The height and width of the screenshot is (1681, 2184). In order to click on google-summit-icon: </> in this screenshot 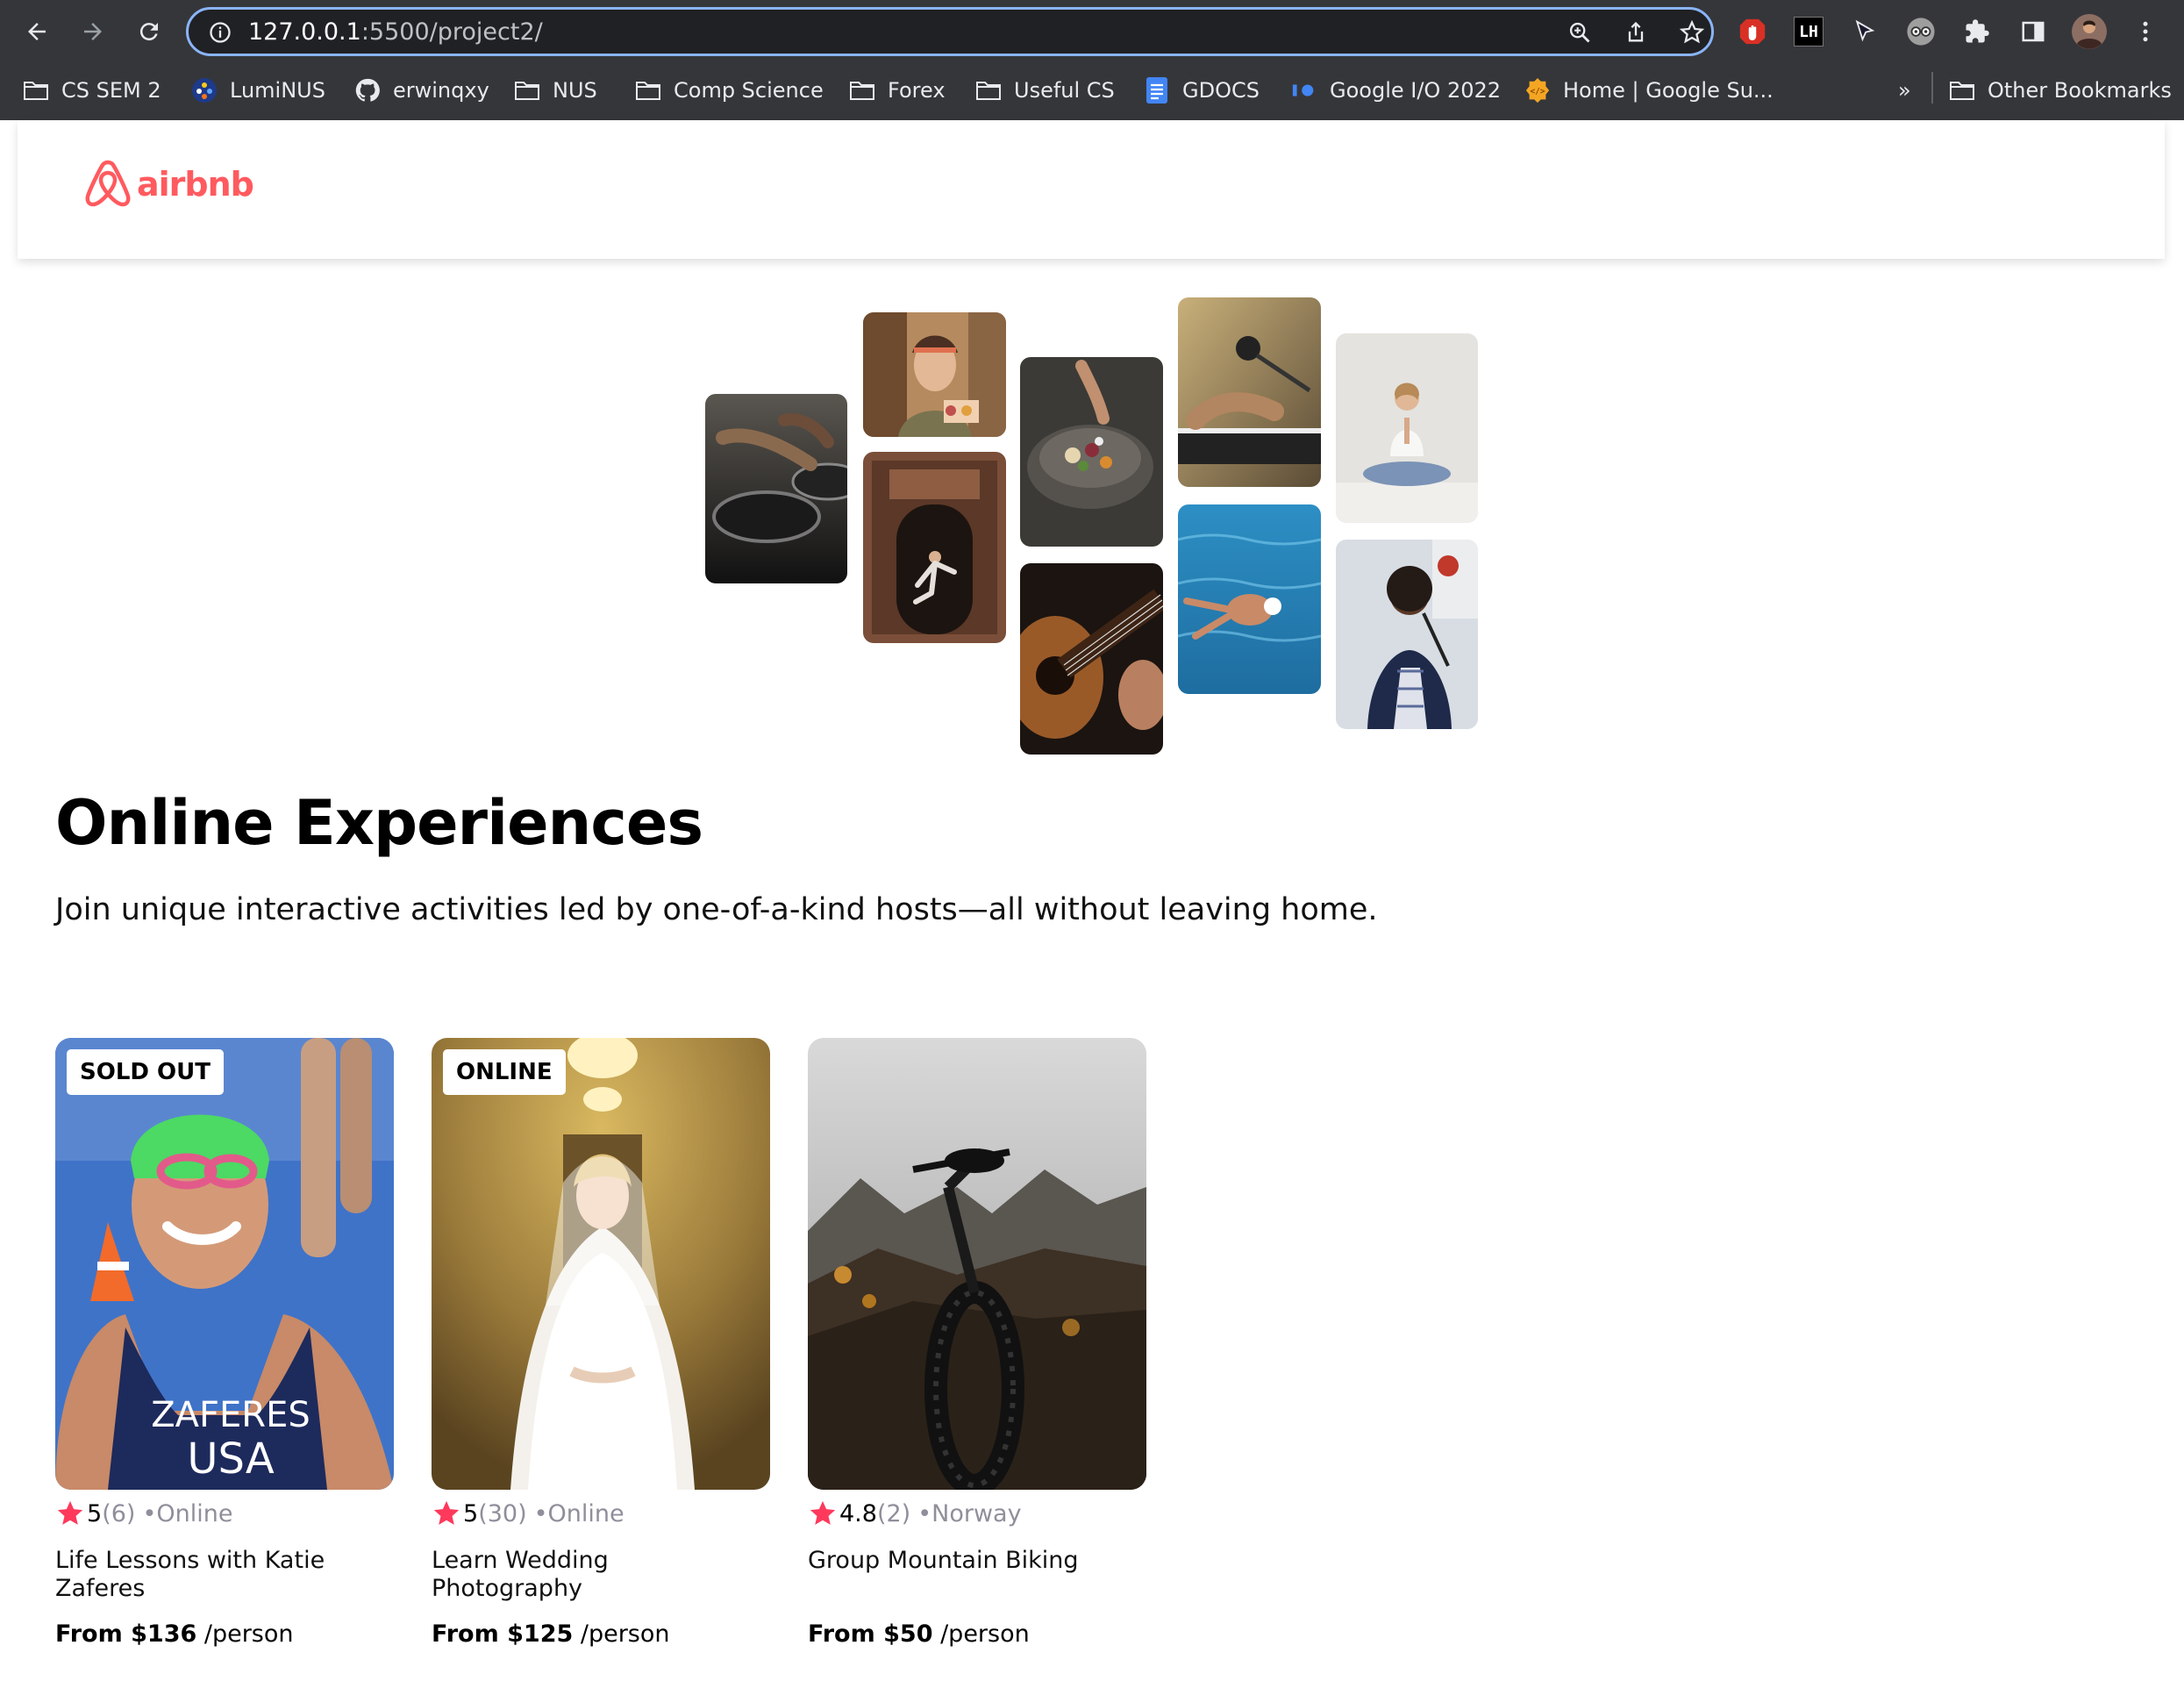, I will do `click(1537, 90)`.